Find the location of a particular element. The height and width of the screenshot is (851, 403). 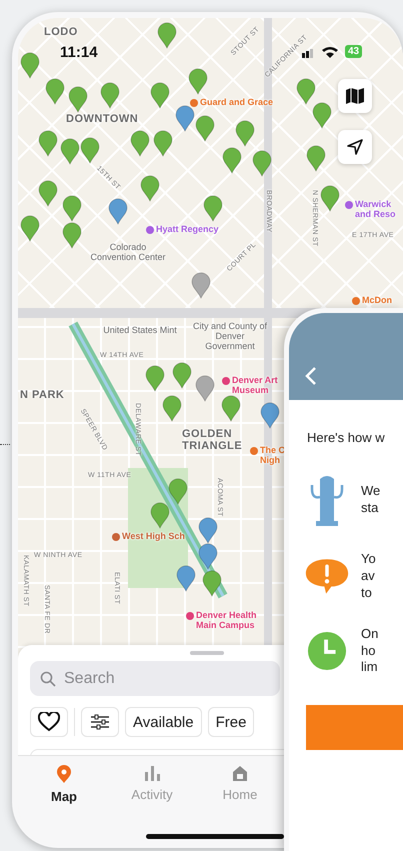

intro-text: Here's how w is located at coordinates (346, 437).